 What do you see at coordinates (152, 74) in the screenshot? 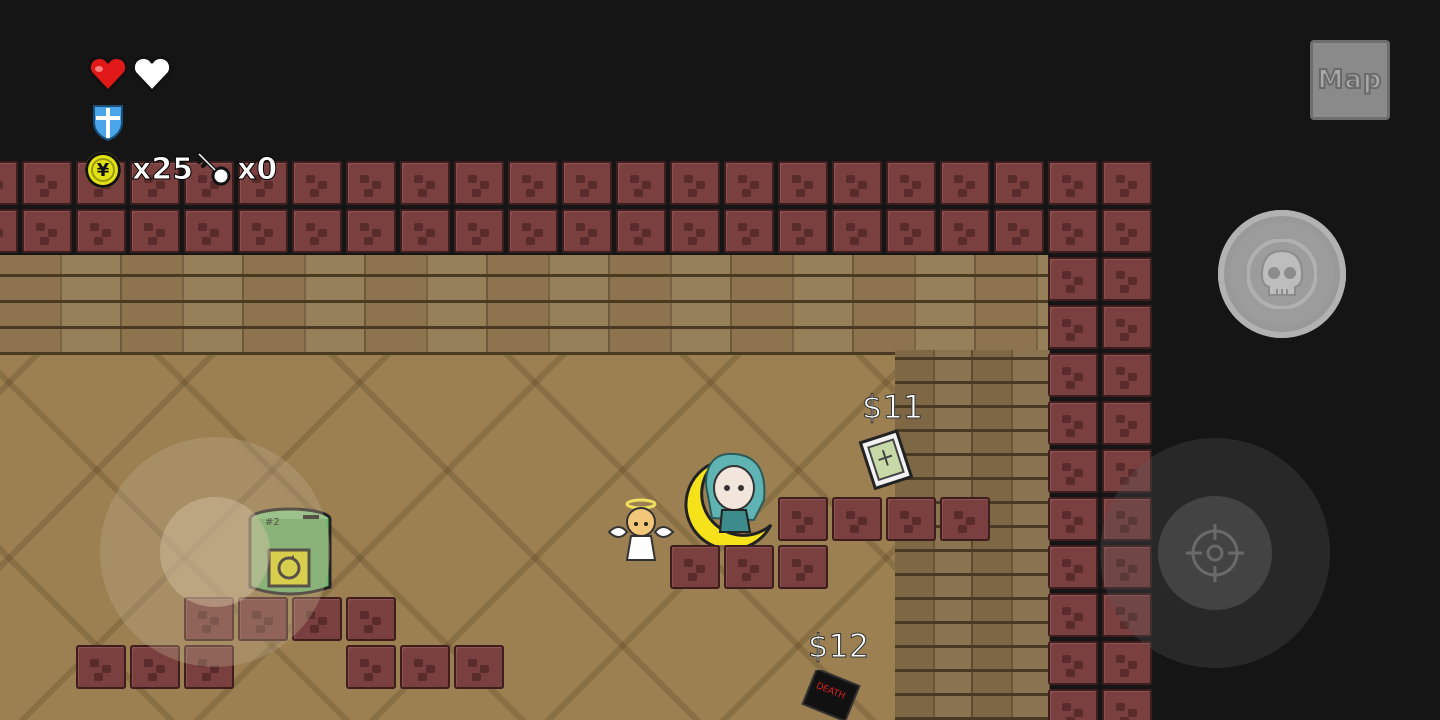
I see `heart-empty-icon` at bounding box center [152, 74].